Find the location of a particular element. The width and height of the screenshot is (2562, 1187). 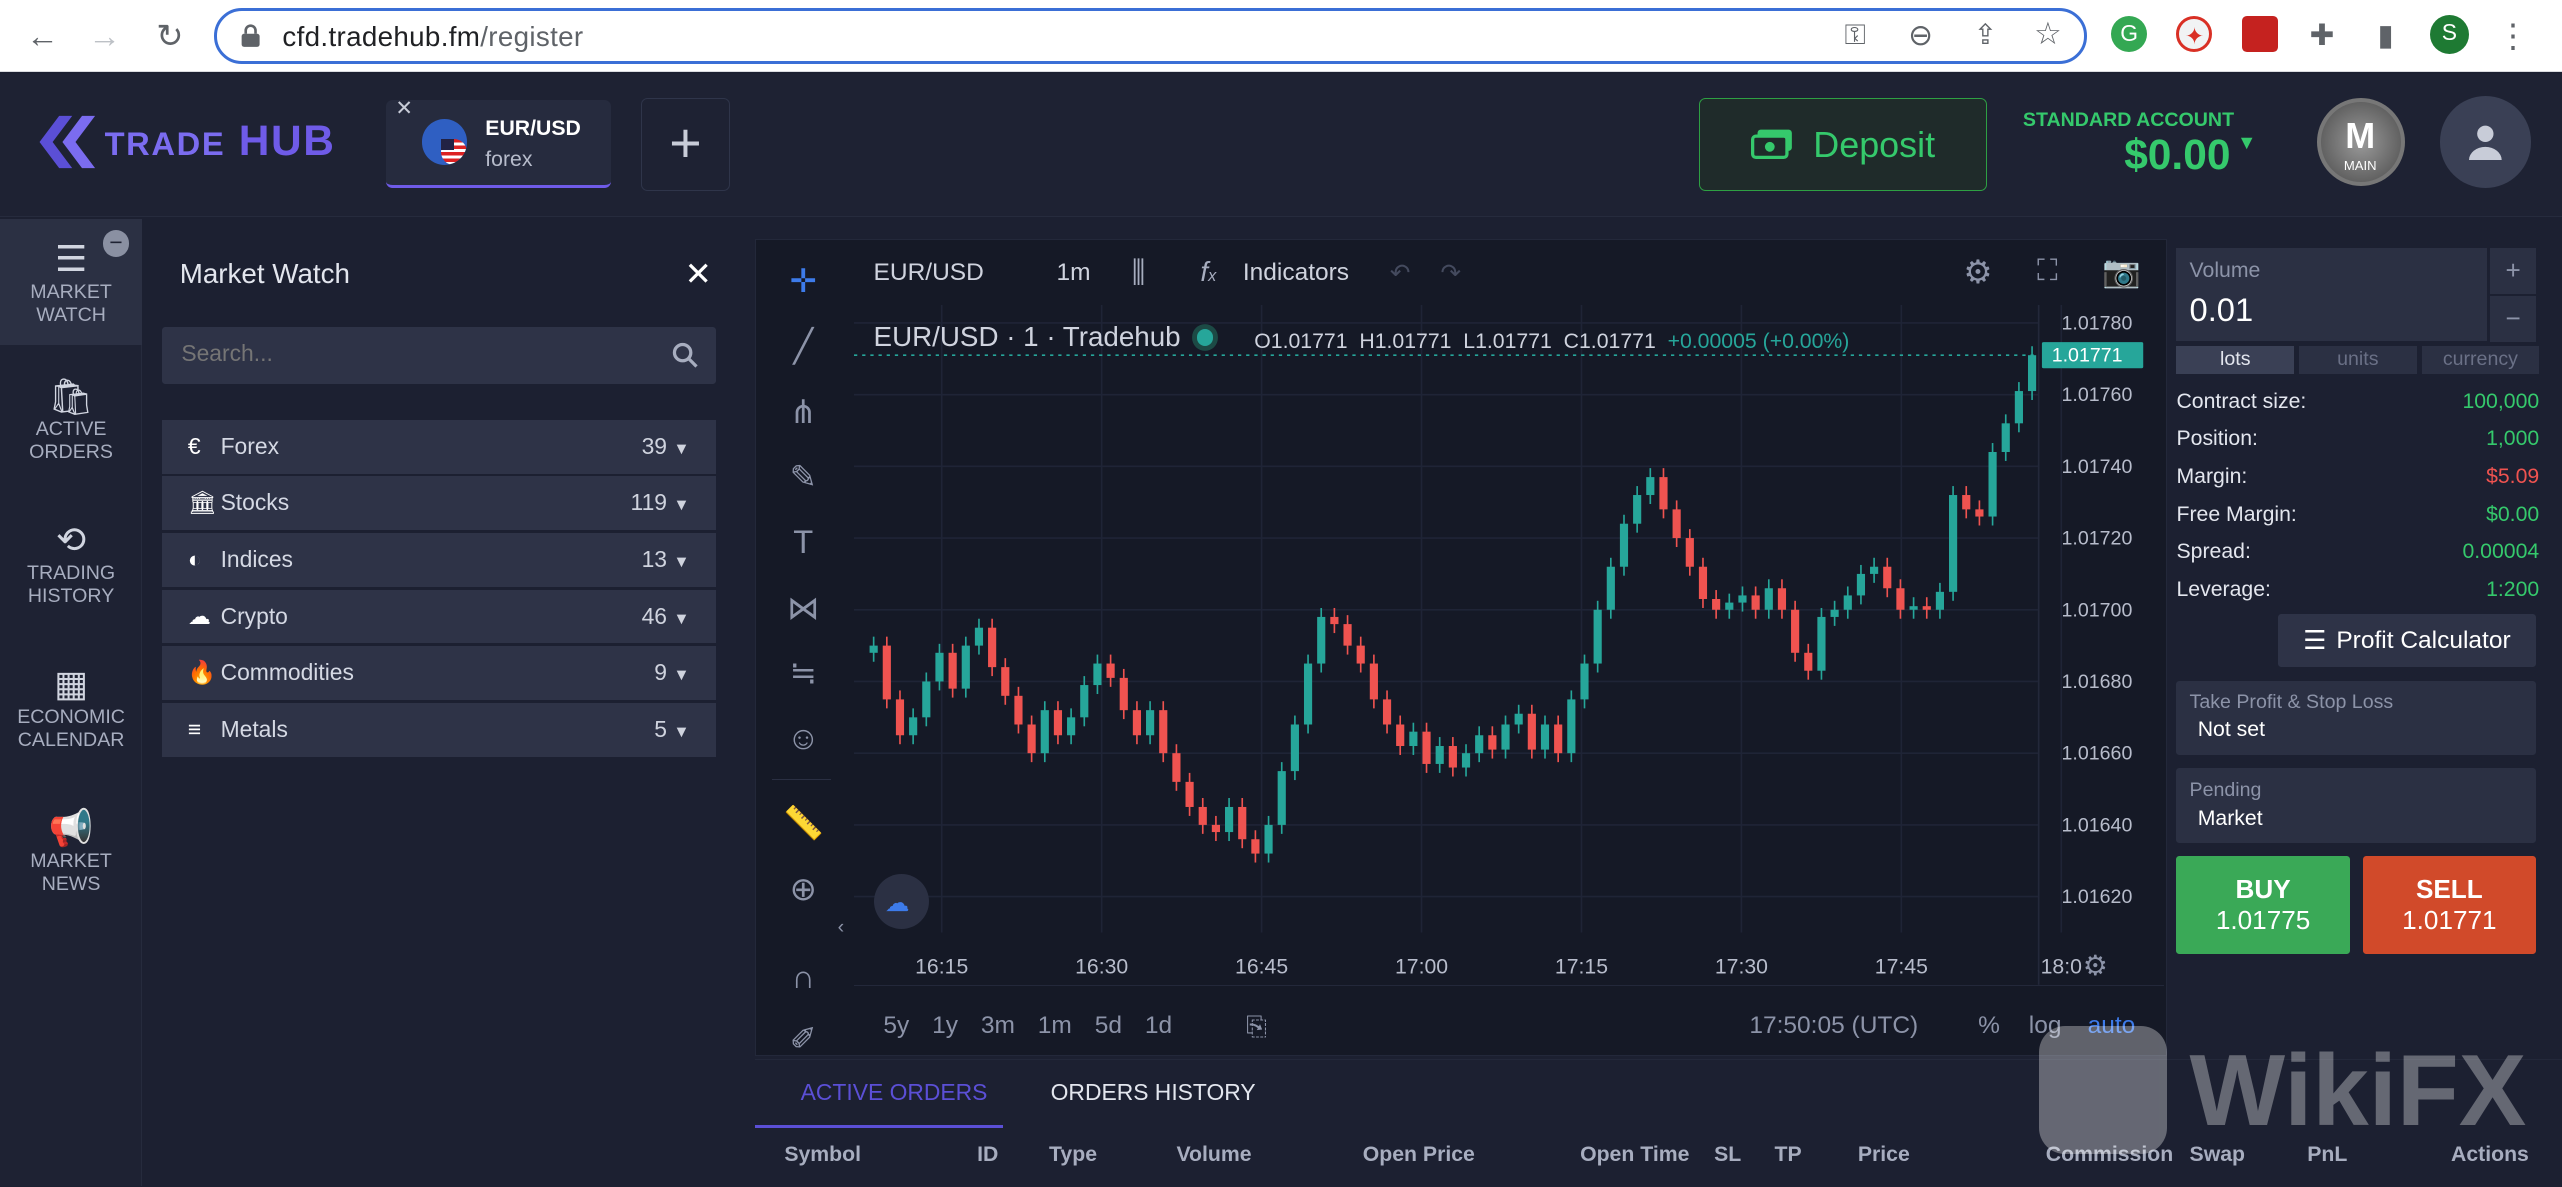

percent-toggle: % is located at coordinates (1989, 1026).